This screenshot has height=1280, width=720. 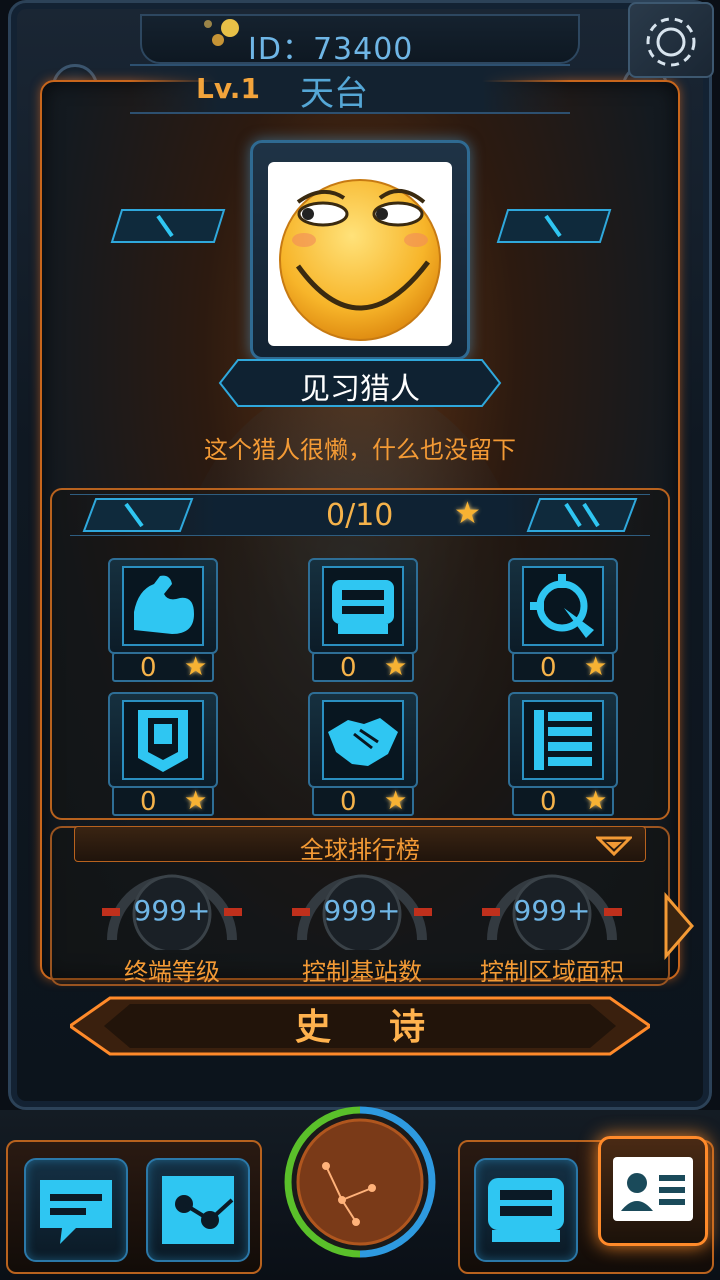 What do you see at coordinates (221, 32) in the screenshot?
I see `bee-icon` at bounding box center [221, 32].